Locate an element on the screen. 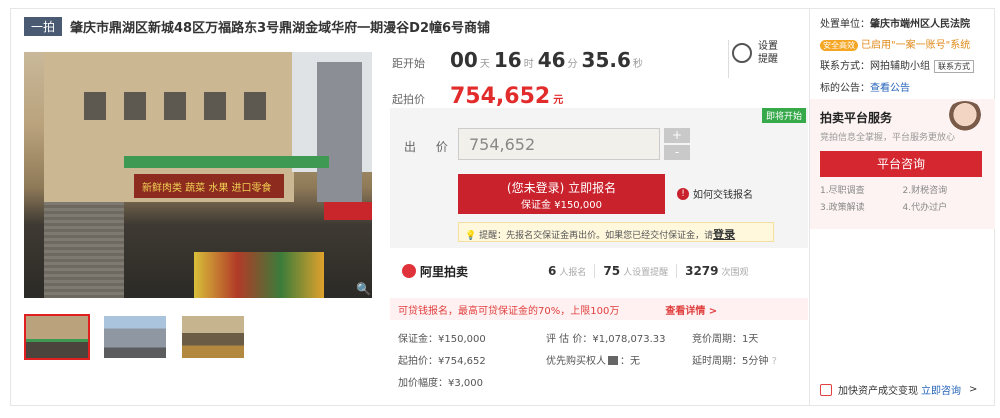  deposit-info: 保证金：¥150,000 is located at coordinates (442, 339).